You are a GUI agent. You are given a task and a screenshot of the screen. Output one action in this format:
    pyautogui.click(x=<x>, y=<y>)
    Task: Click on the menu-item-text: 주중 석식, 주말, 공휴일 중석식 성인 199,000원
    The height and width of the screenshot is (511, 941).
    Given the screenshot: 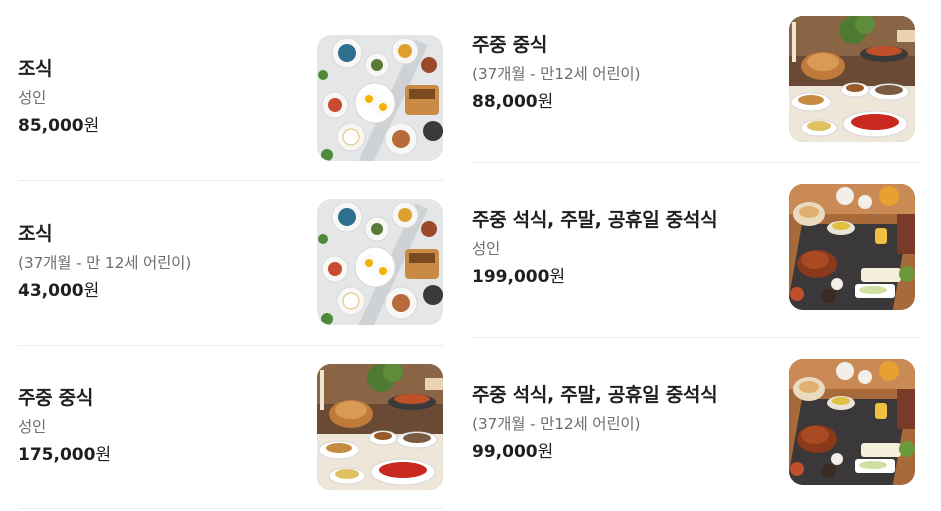 What is the action you would take?
    pyautogui.click(x=595, y=248)
    